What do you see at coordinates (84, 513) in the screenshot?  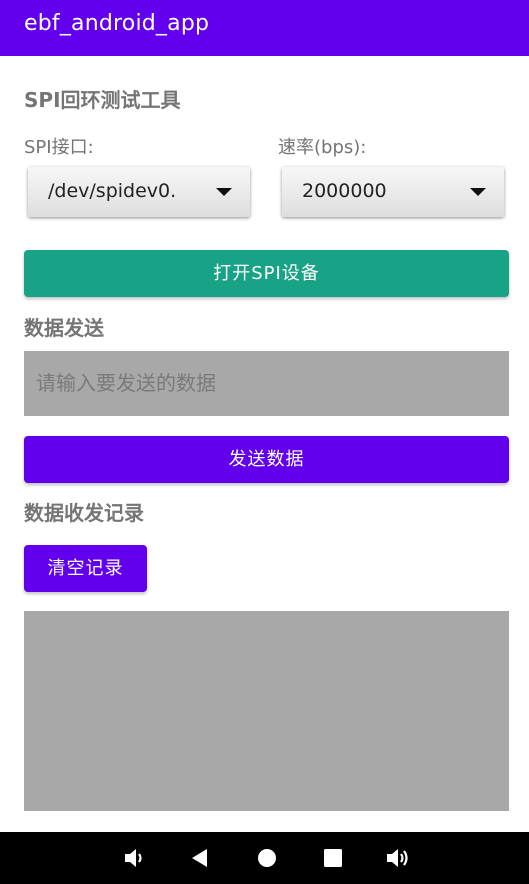 I see `log-section-title: 数据收发记录` at bounding box center [84, 513].